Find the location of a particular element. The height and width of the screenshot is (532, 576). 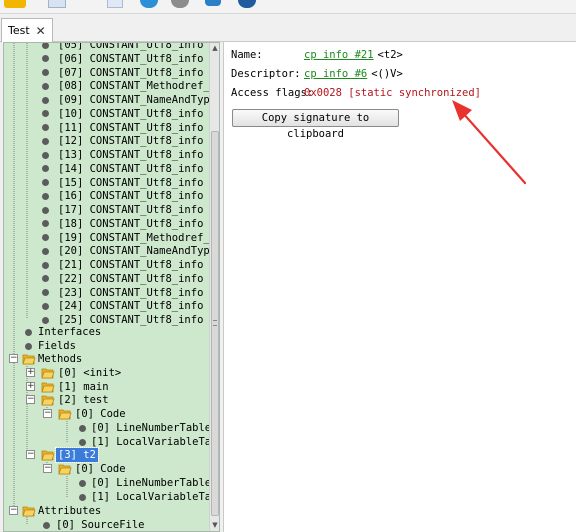

name-value: <t2> is located at coordinates (390, 55).